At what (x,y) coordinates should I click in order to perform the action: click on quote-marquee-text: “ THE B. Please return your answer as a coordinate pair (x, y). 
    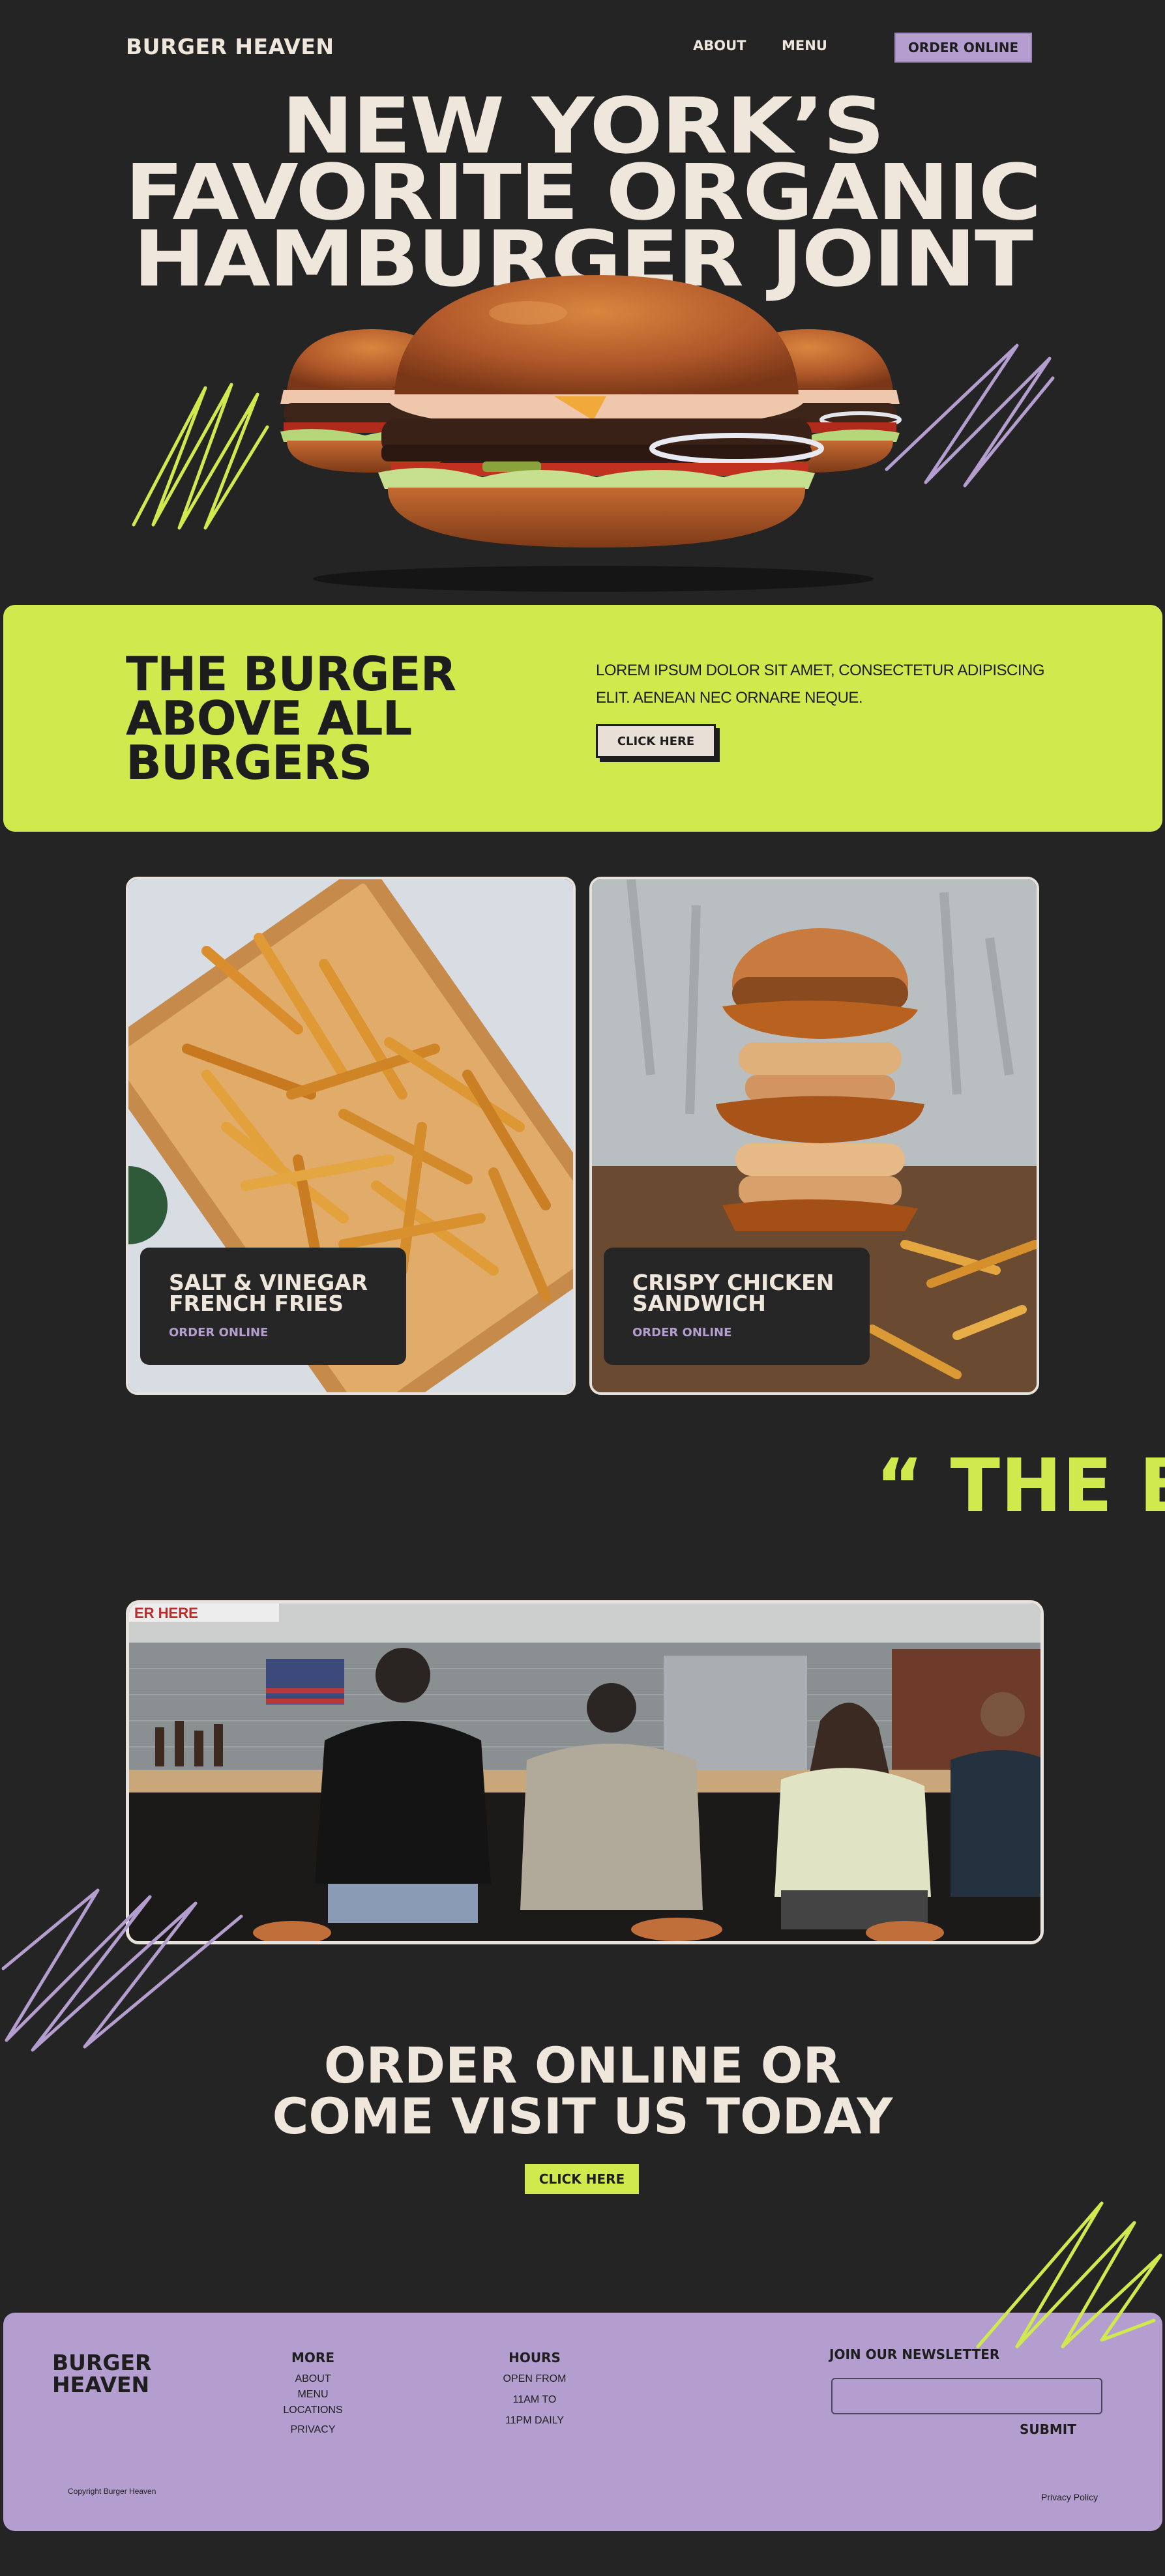
    Looking at the image, I should click on (1020, 1487).